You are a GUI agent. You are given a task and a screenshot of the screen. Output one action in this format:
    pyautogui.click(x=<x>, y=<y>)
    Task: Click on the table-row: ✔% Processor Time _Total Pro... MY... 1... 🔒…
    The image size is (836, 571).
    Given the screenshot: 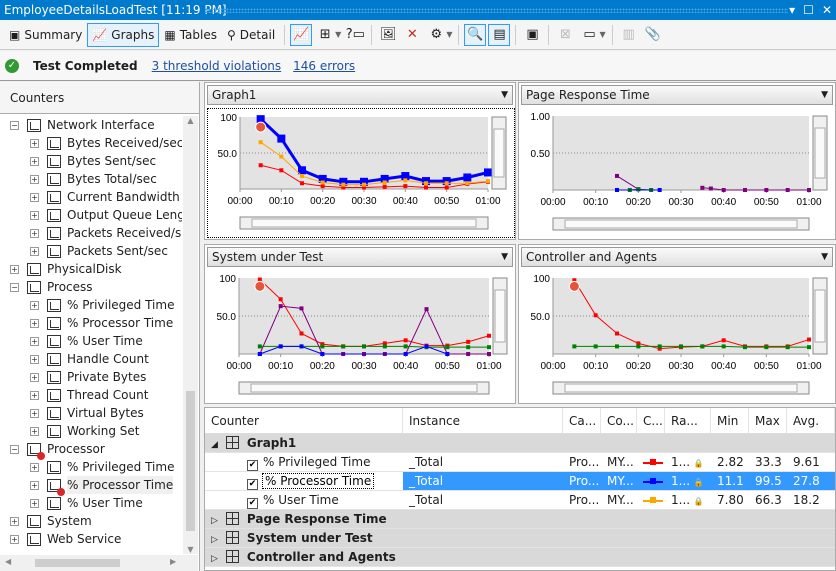 What is the action you would take?
    pyautogui.click(x=520, y=481)
    